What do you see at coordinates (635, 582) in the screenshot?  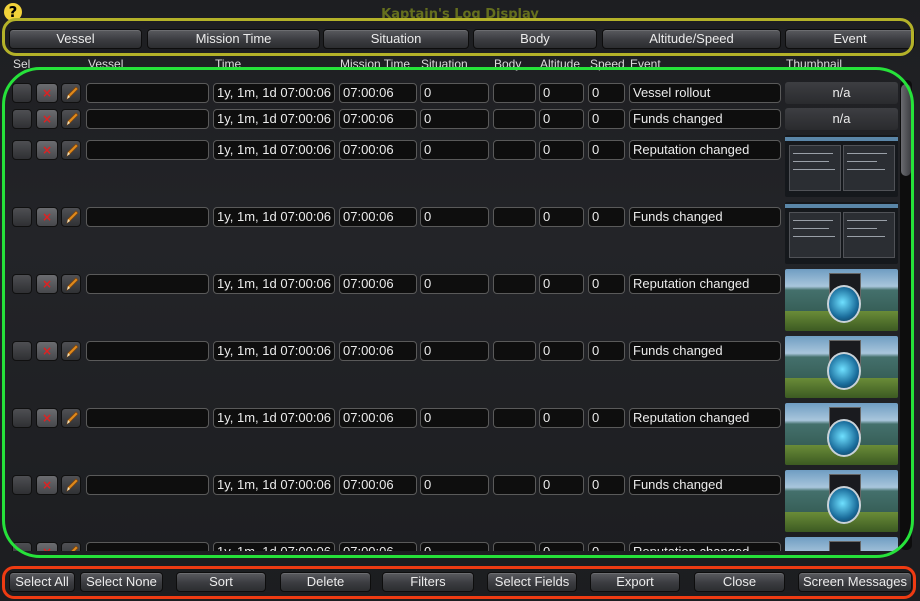 I see `export-button: Export` at bounding box center [635, 582].